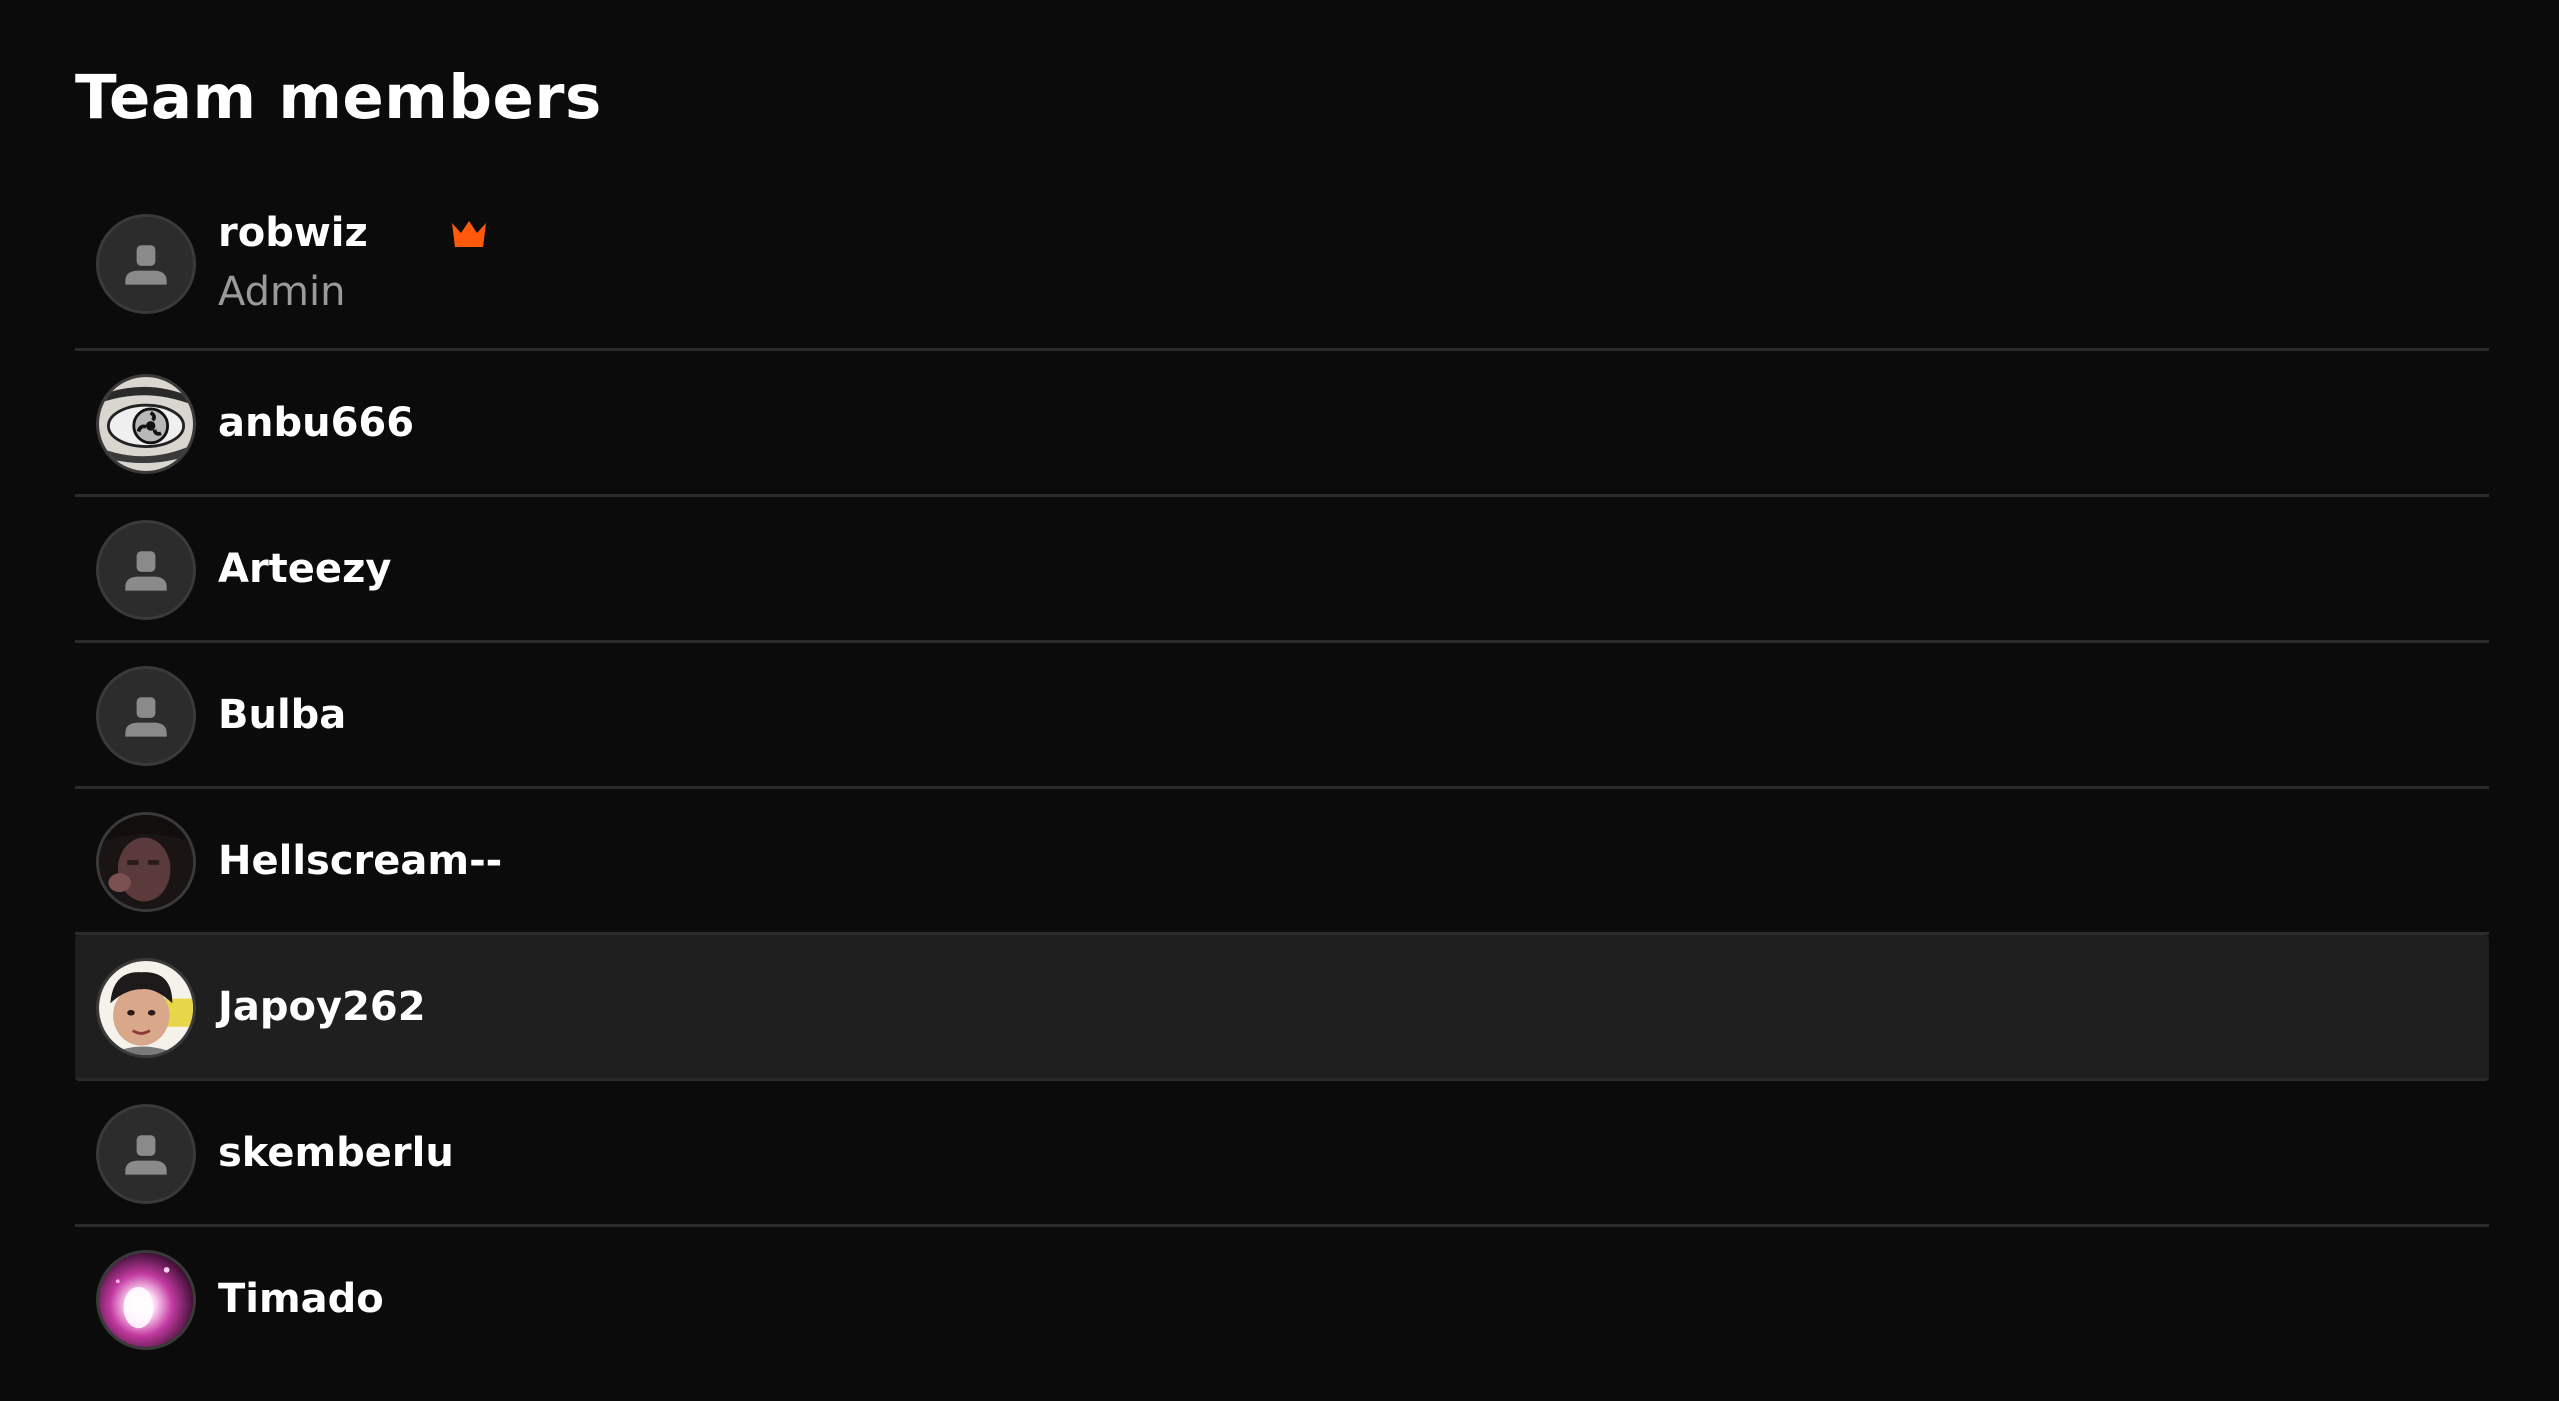  Describe the element at coordinates (1282, 268) in the screenshot. I see `member-row-robwiz: robwiz Admin` at that location.